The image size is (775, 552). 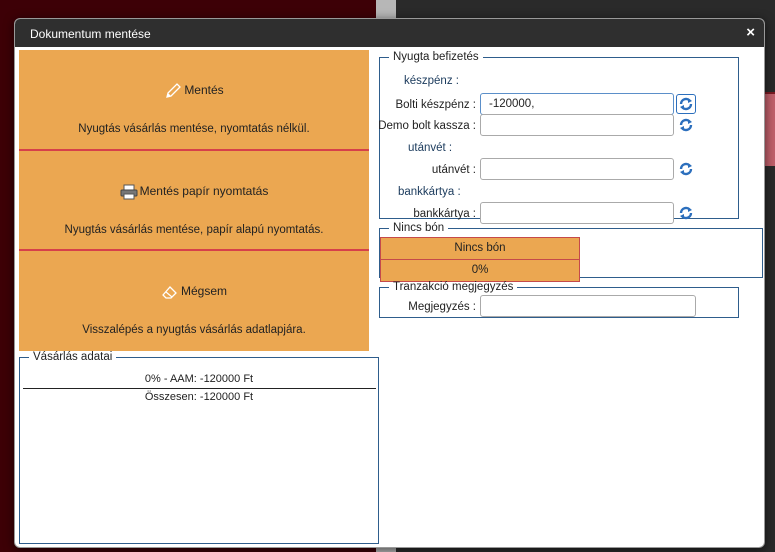 What do you see at coordinates (170, 292) in the screenshot?
I see `eraser-icon` at bounding box center [170, 292].